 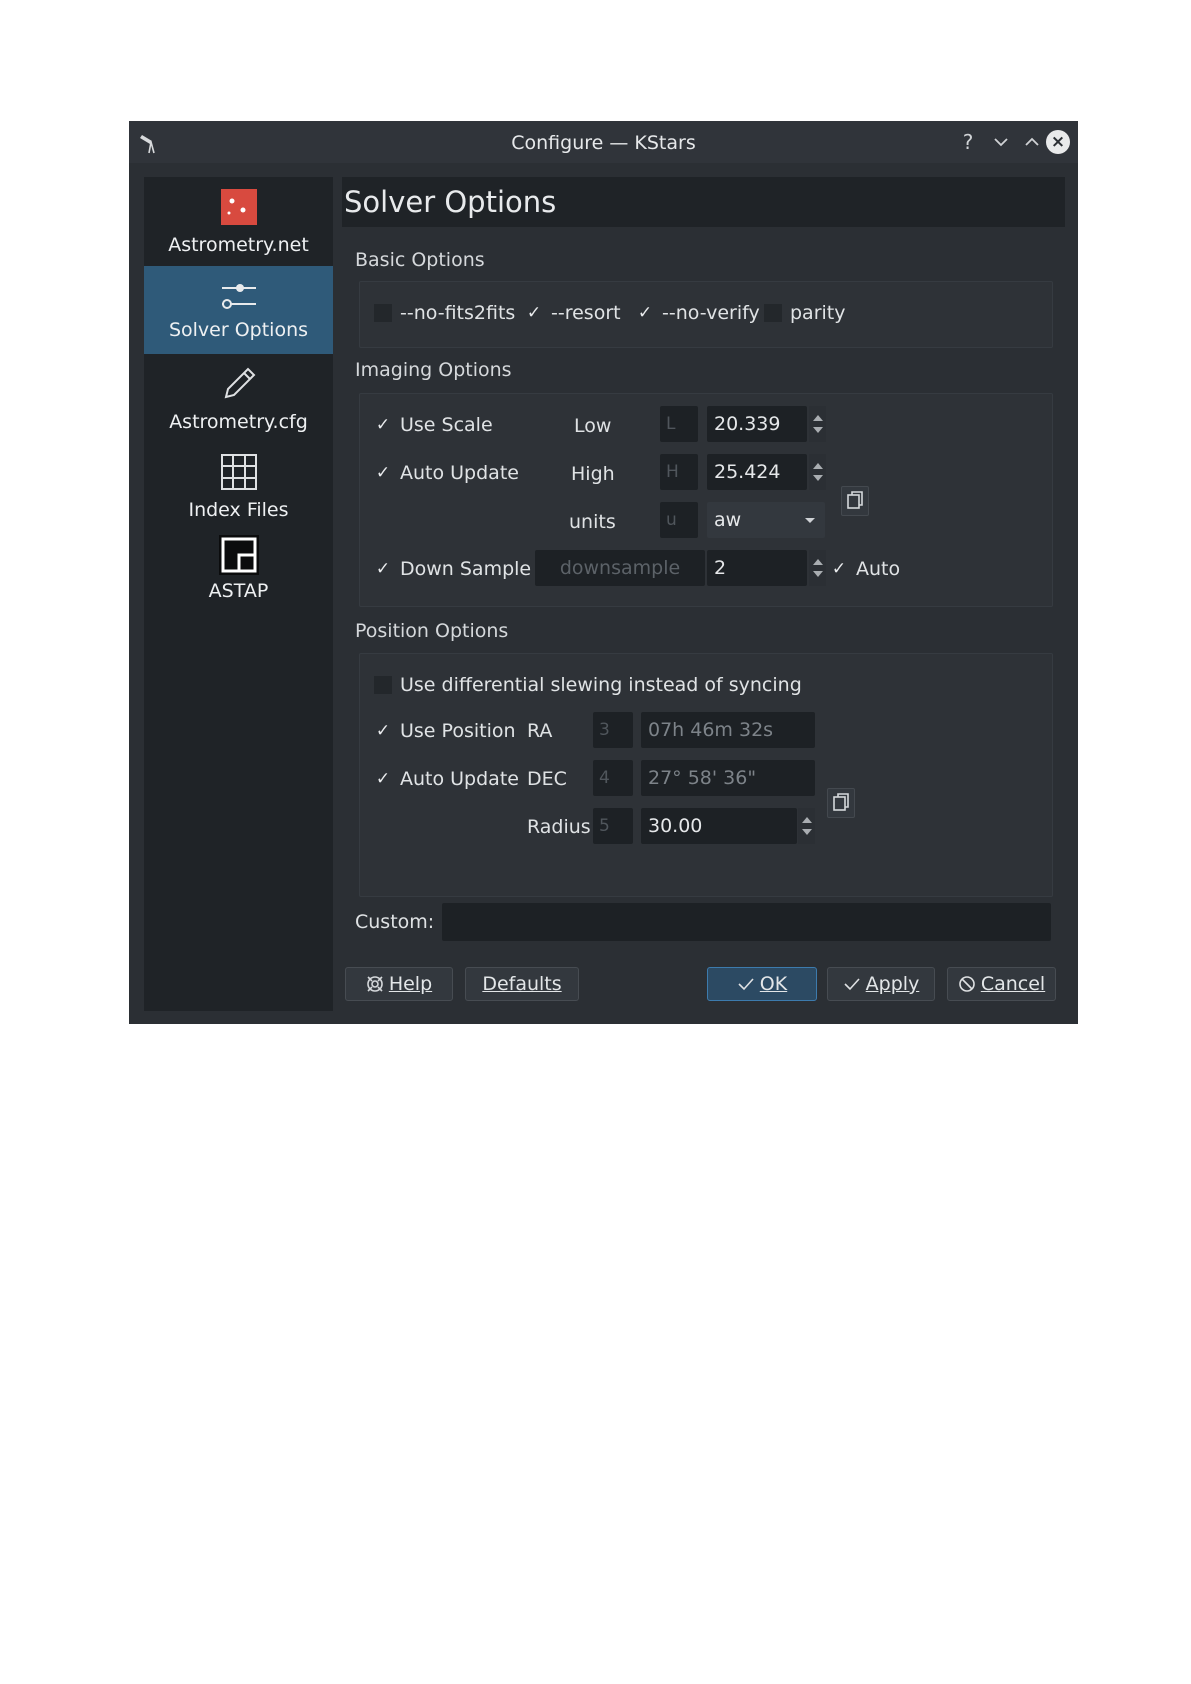 I want to click on page-header: Solver Options, so click(x=703, y=202).